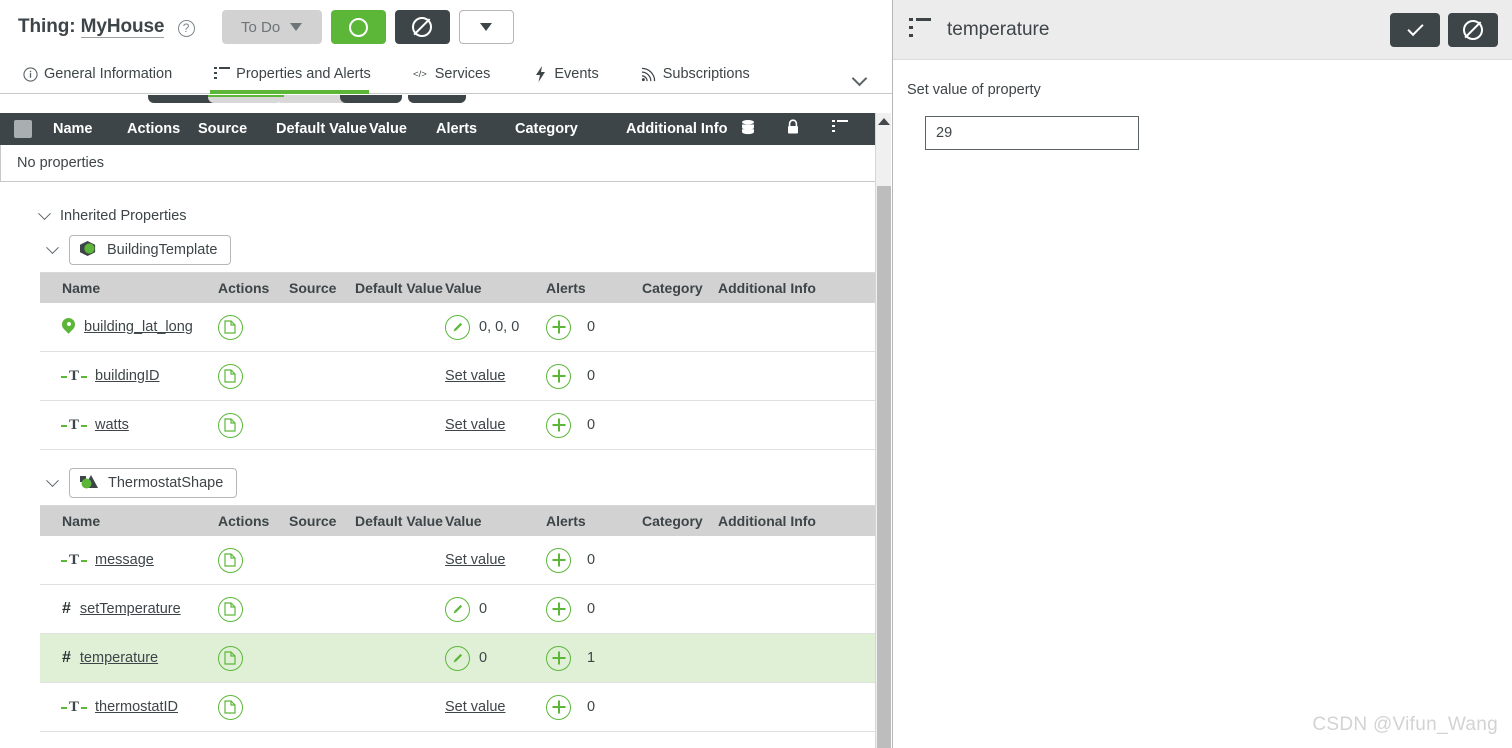 Image resolution: width=1512 pixels, height=748 pixels. Describe the element at coordinates (763, 129) in the screenshot. I see `database-icon` at that location.